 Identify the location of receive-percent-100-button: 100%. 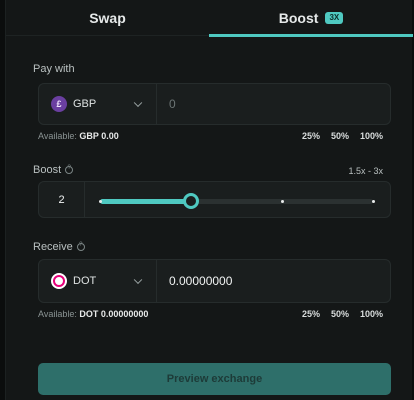
(371, 314).